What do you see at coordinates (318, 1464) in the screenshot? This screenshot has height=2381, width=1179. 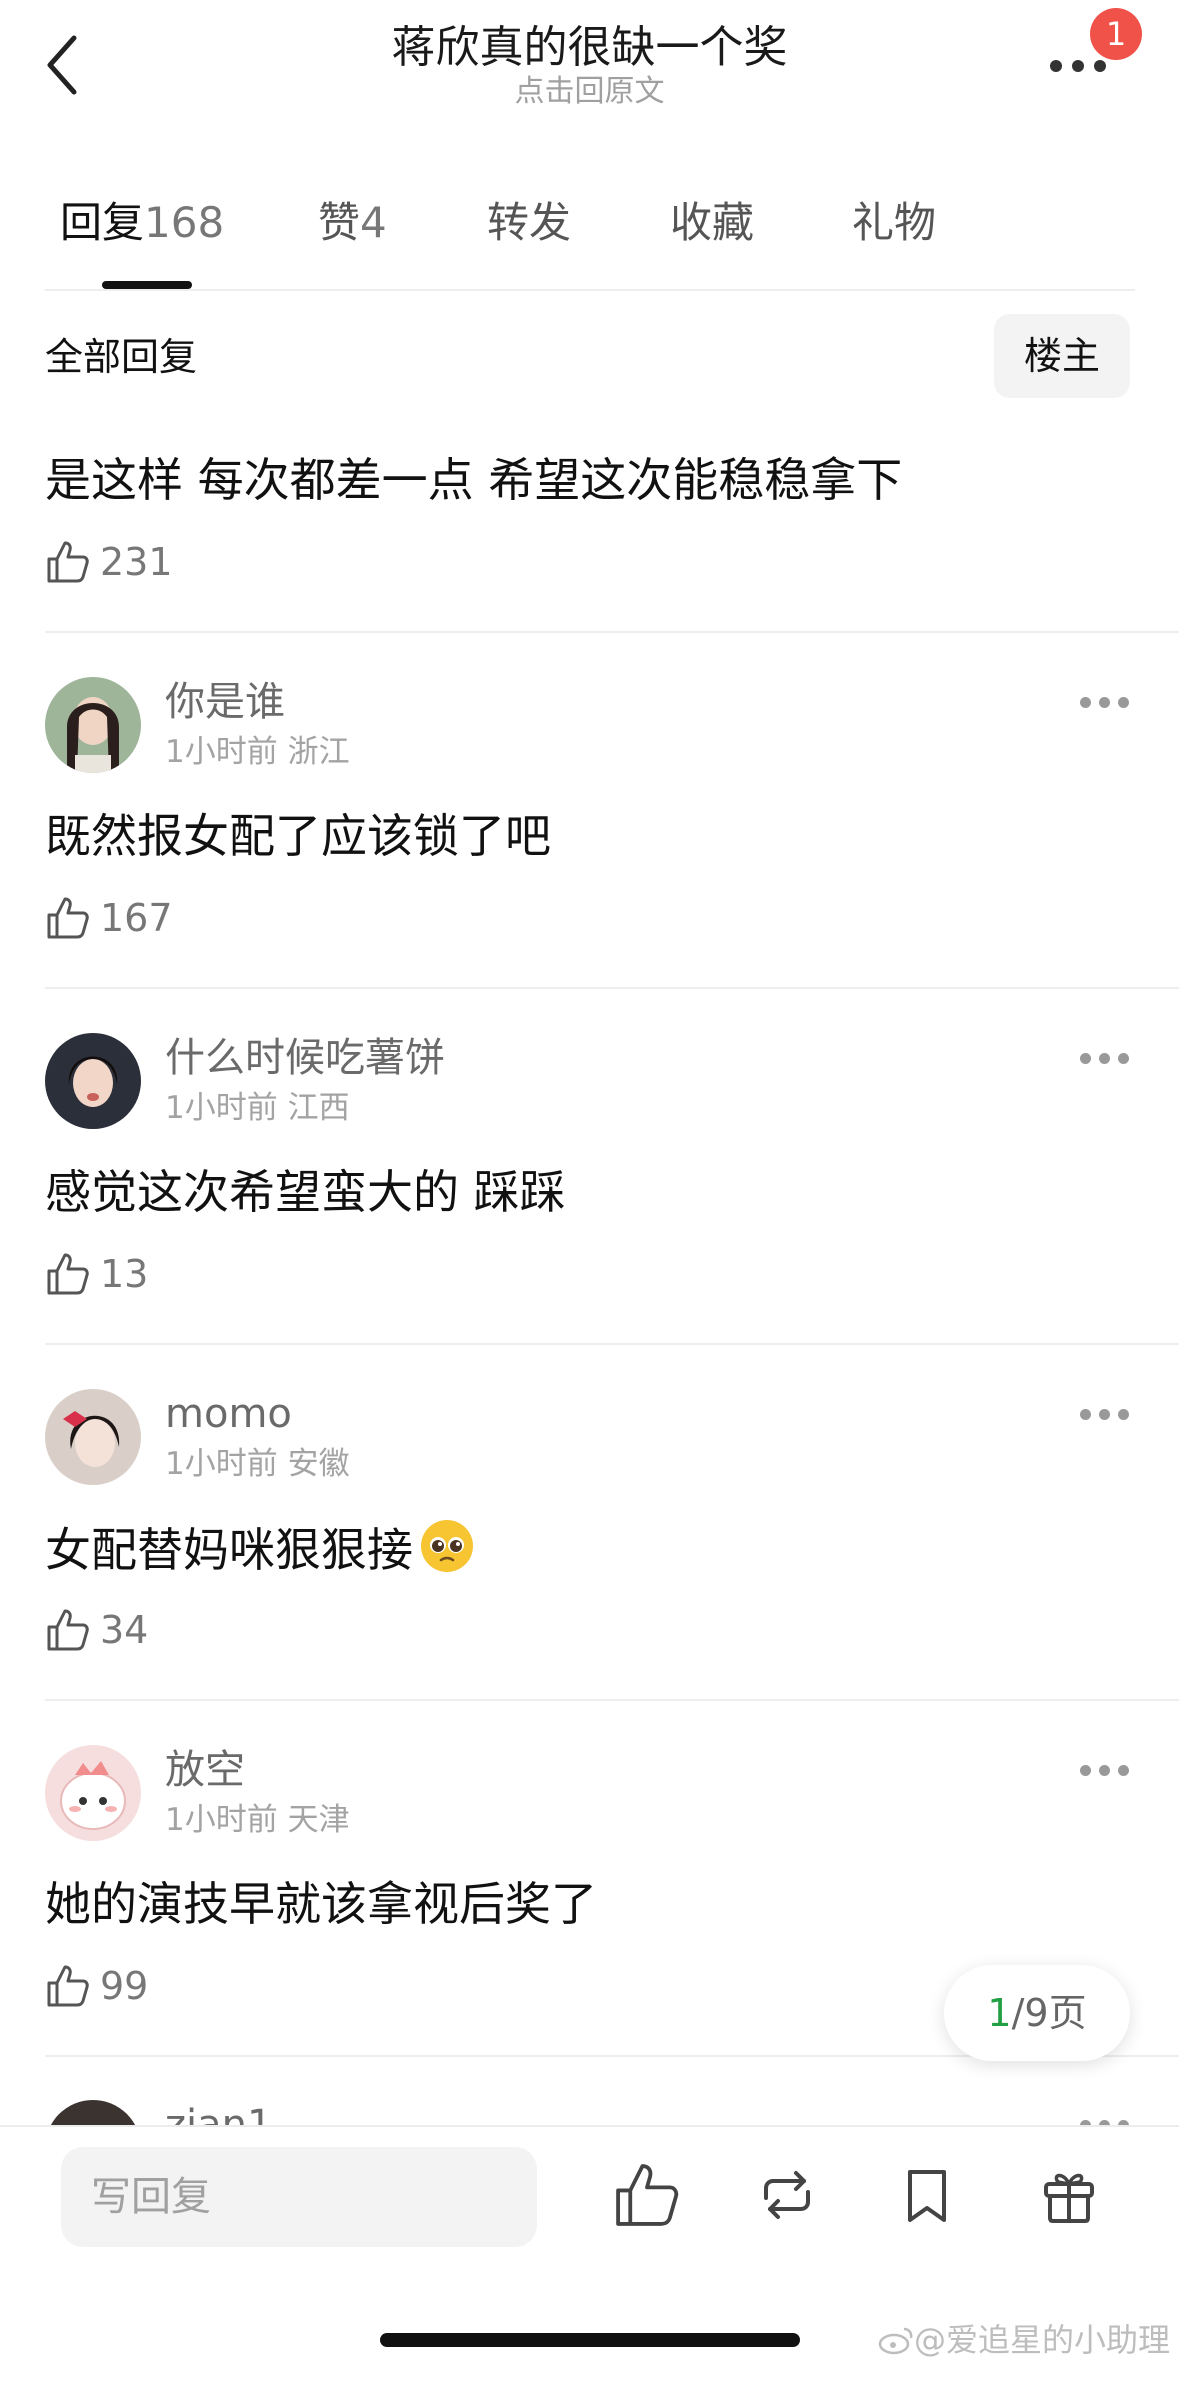 I see `location: 安徽` at bounding box center [318, 1464].